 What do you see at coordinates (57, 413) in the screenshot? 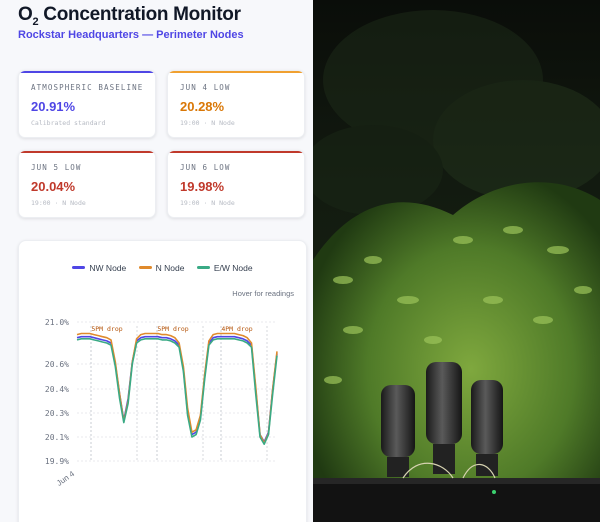
I see `y-tick-label: 20.3%` at bounding box center [57, 413].